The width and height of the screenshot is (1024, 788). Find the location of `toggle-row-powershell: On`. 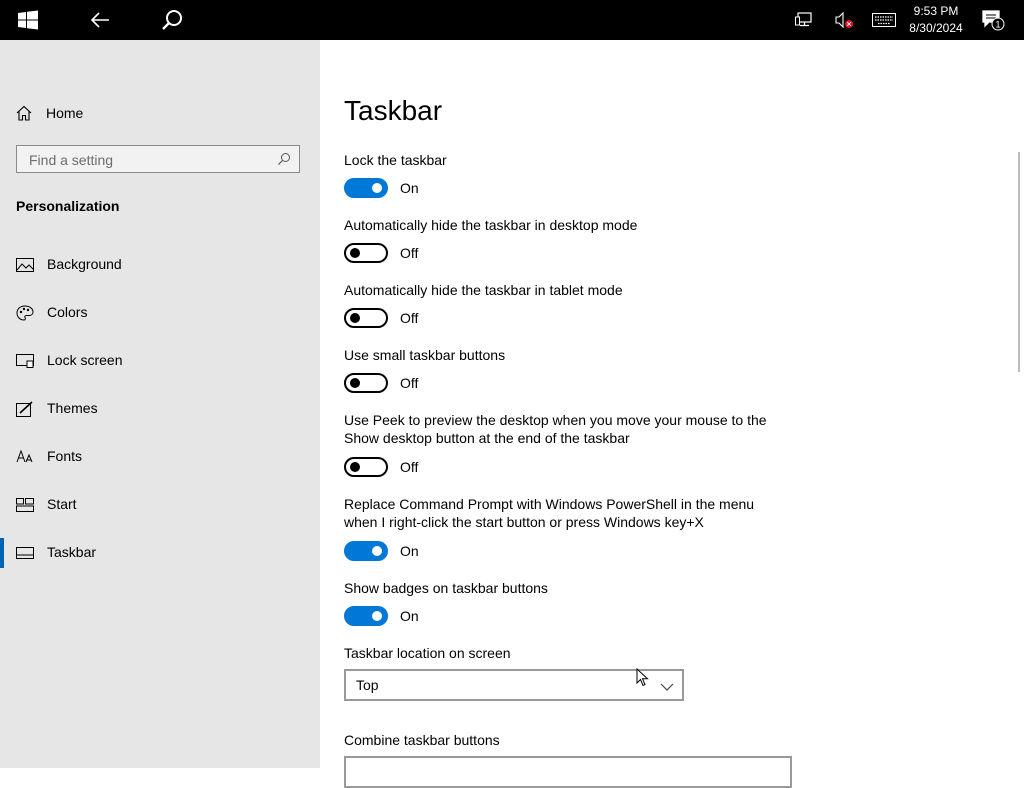

toggle-row-powershell: On is located at coordinates (381, 551).